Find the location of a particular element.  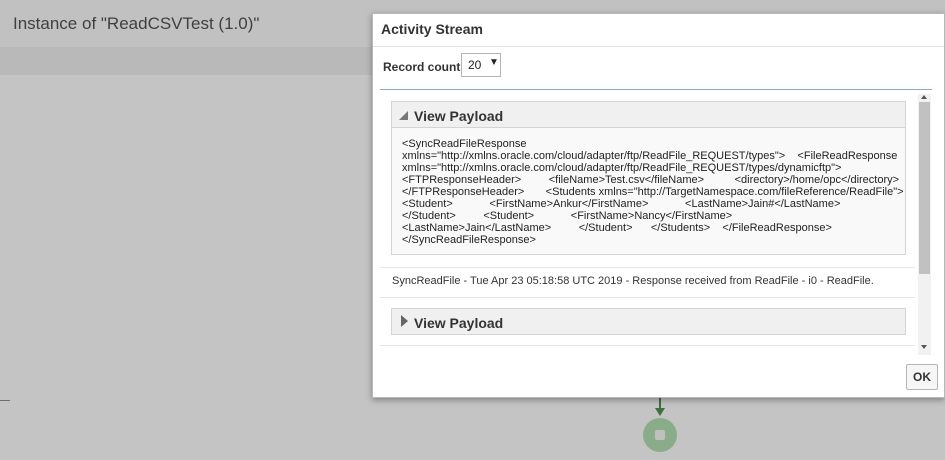

ok-button: OK is located at coordinates (922, 377).